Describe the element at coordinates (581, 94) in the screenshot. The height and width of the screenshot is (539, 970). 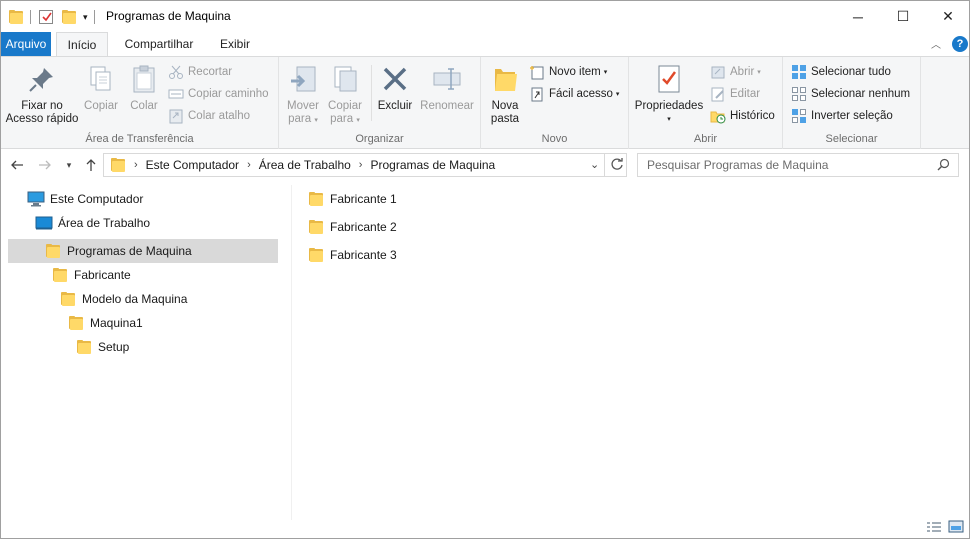
I see `easy-access-label: Fácil acesso` at that location.